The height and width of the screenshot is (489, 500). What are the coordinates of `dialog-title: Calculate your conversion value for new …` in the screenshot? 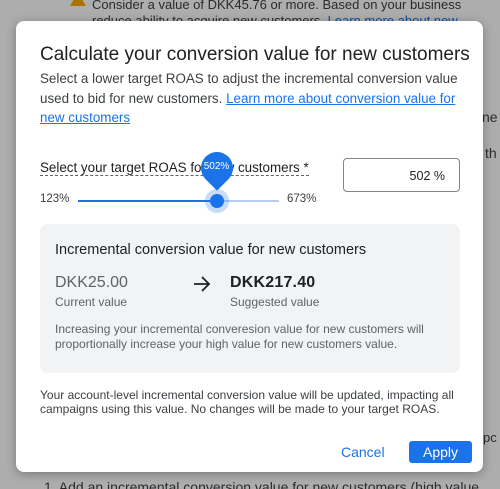 It's located at (255, 54).